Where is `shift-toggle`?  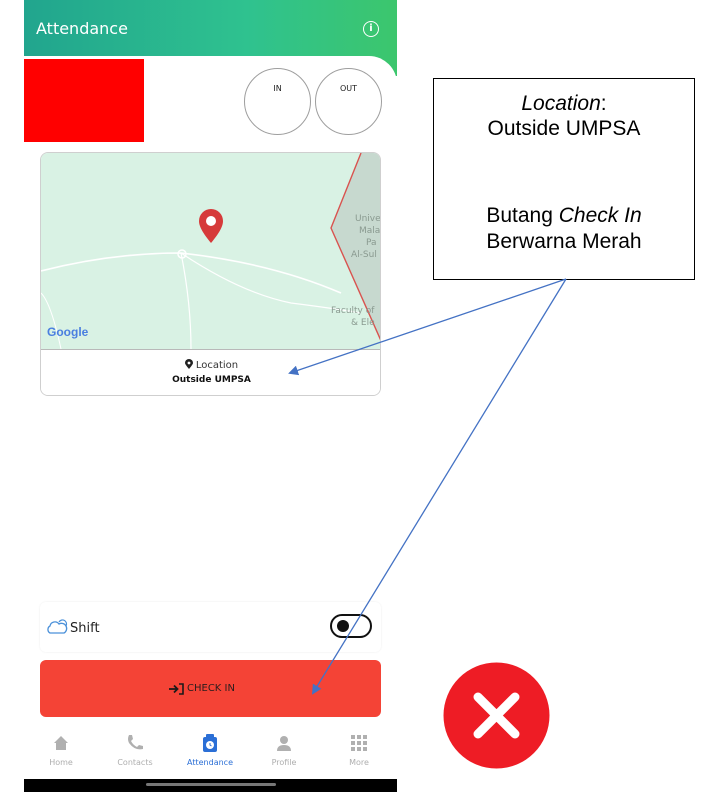 shift-toggle is located at coordinates (351, 626).